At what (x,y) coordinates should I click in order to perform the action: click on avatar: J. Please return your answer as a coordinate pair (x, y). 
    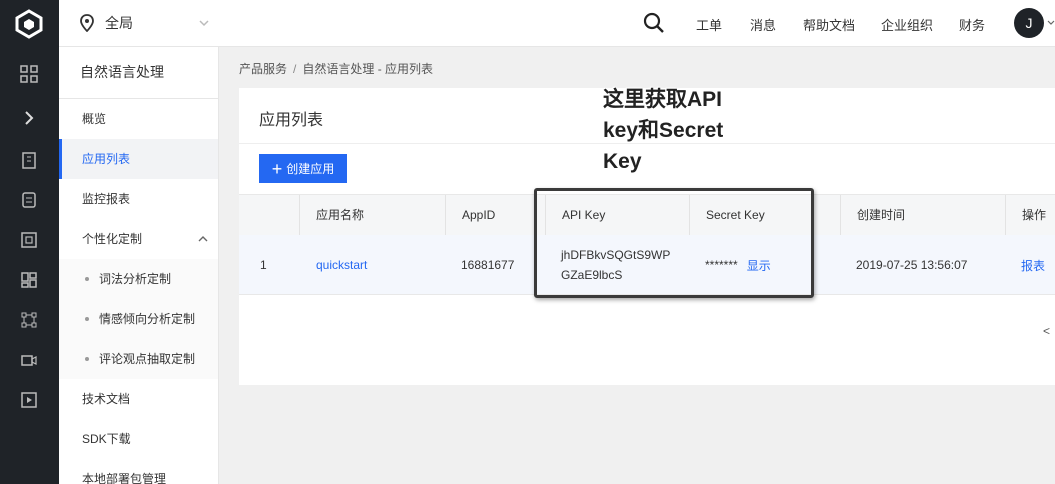
    Looking at the image, I should click on (1029, 23).